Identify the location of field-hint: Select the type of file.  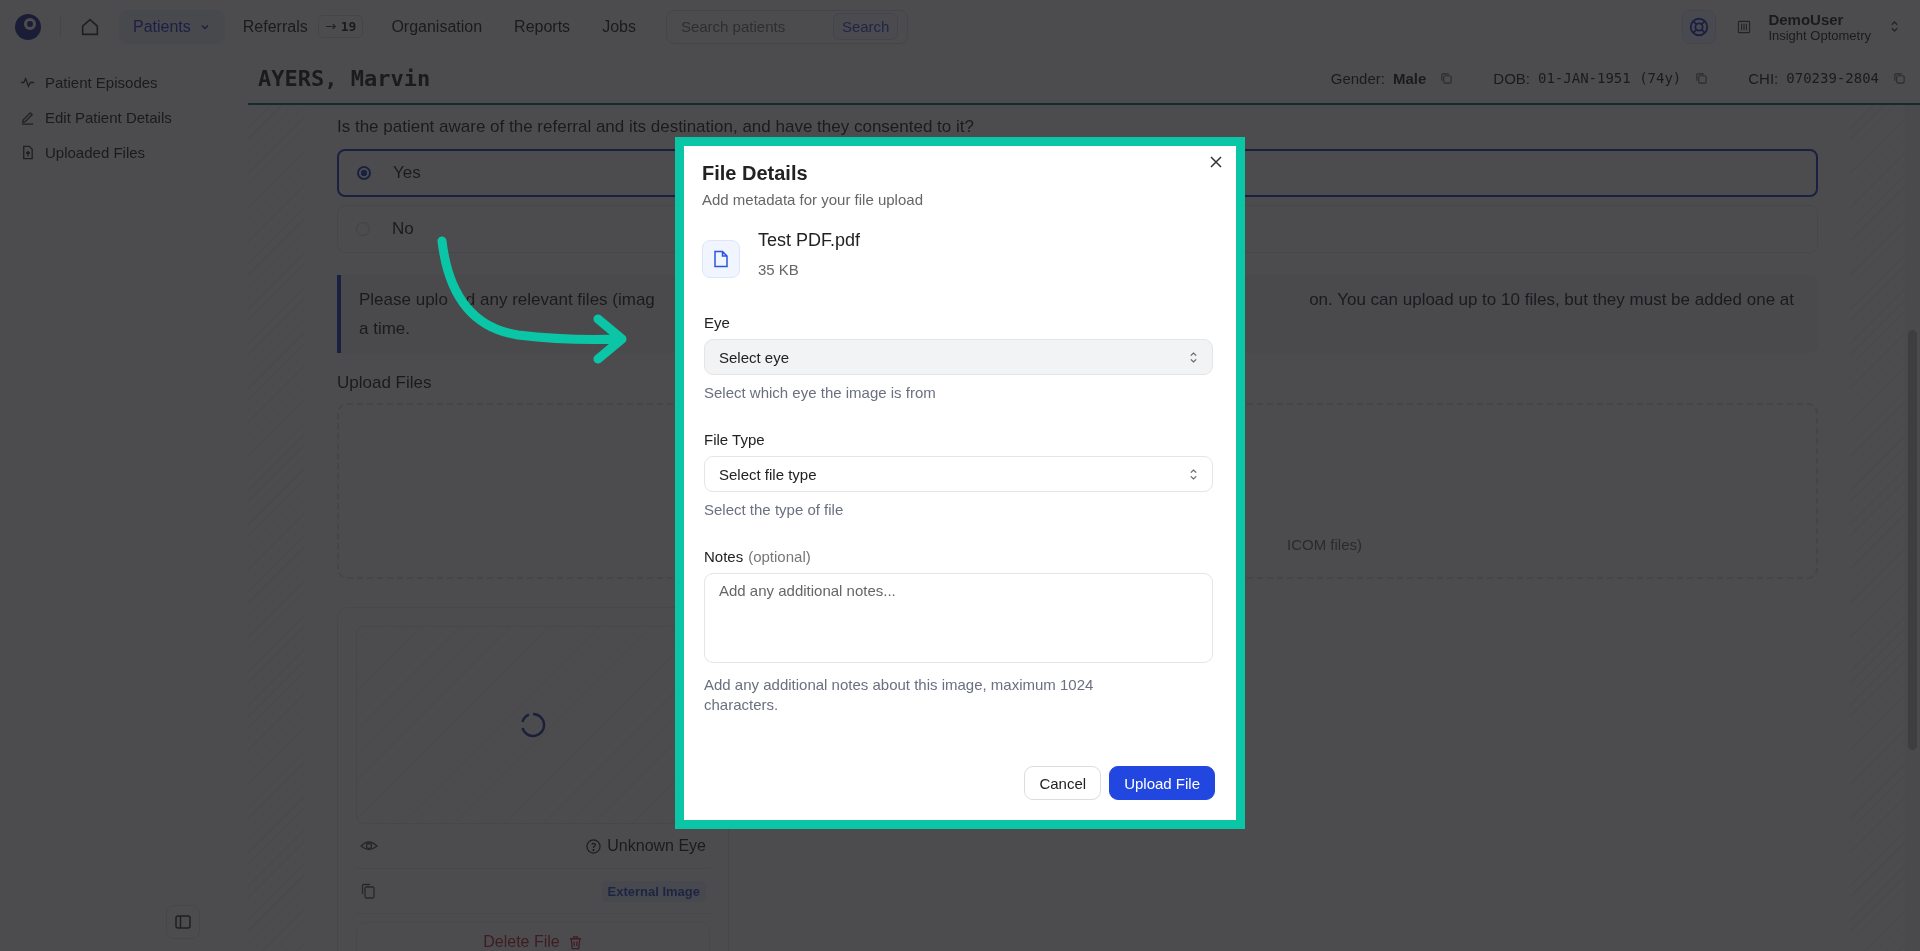
(774, 510).